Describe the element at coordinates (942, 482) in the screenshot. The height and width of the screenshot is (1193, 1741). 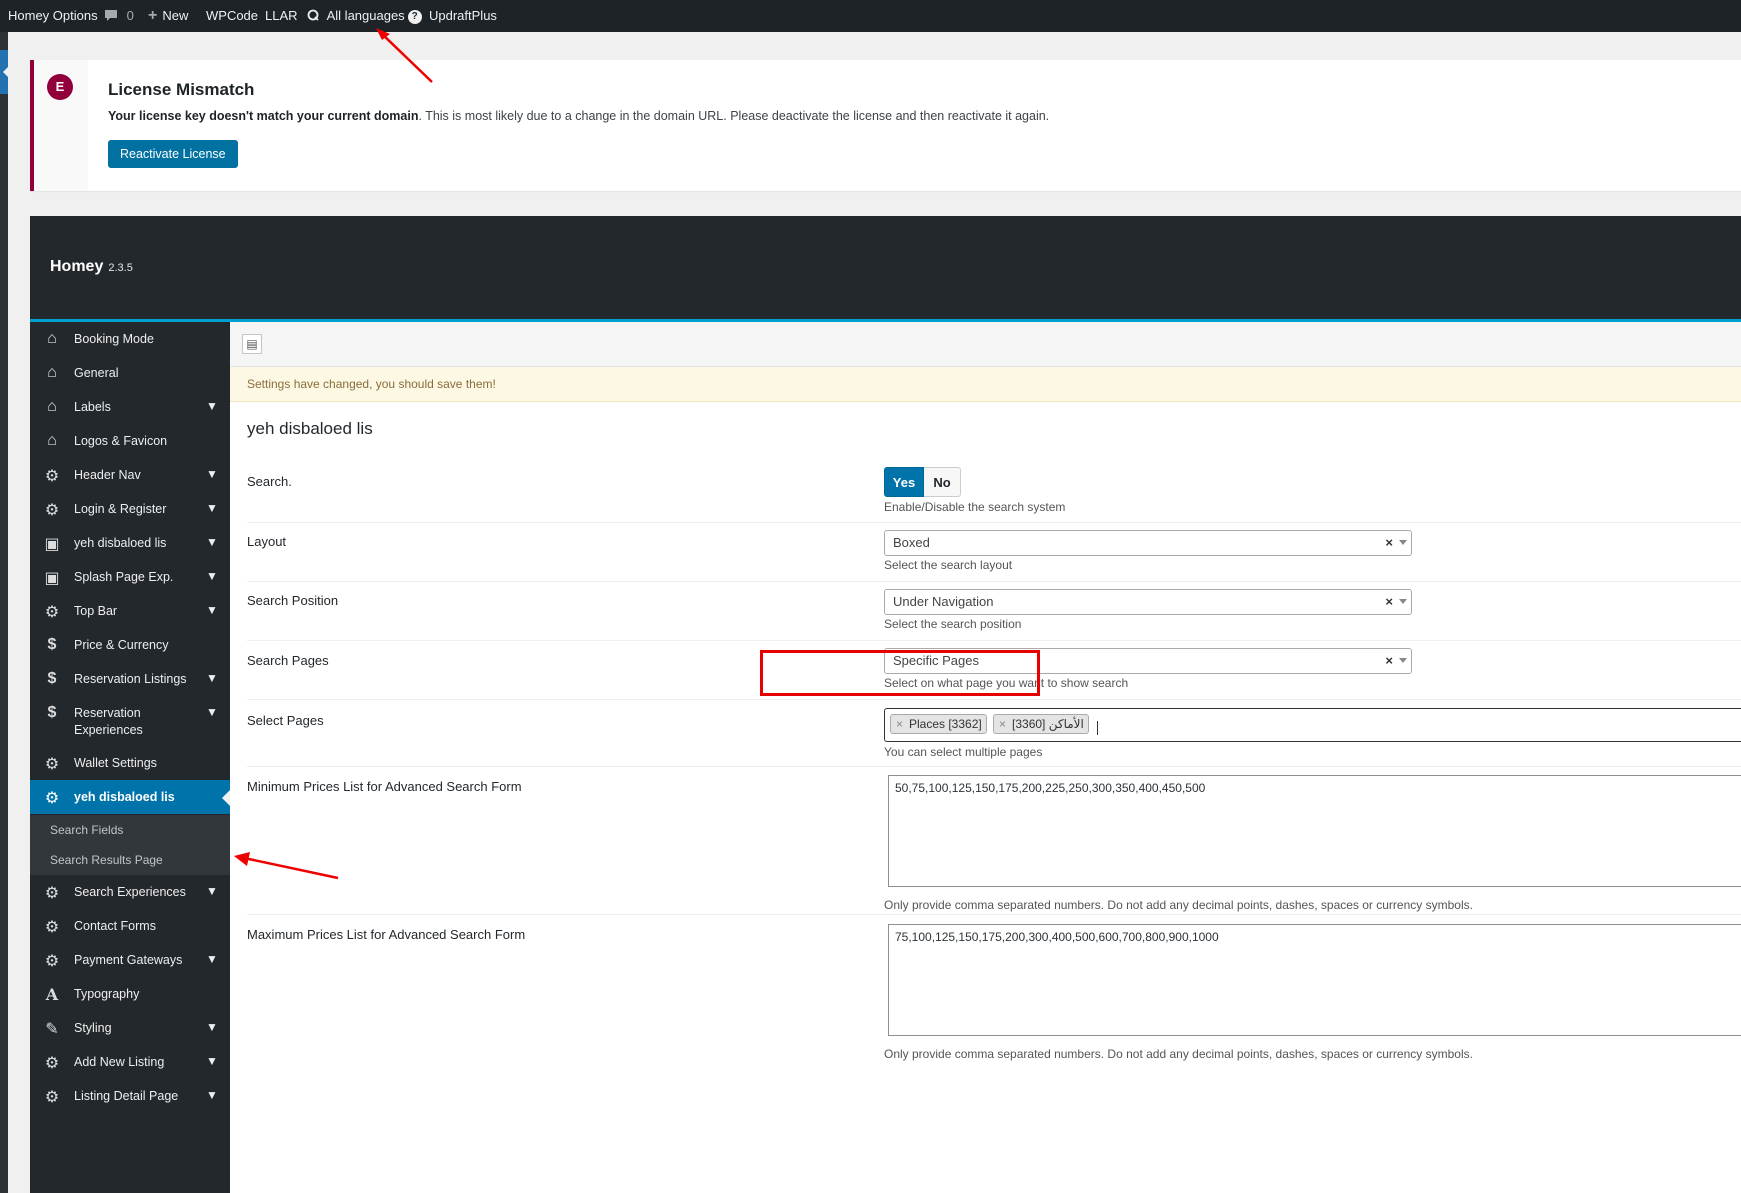
I see `search-no-button: No` at that location.